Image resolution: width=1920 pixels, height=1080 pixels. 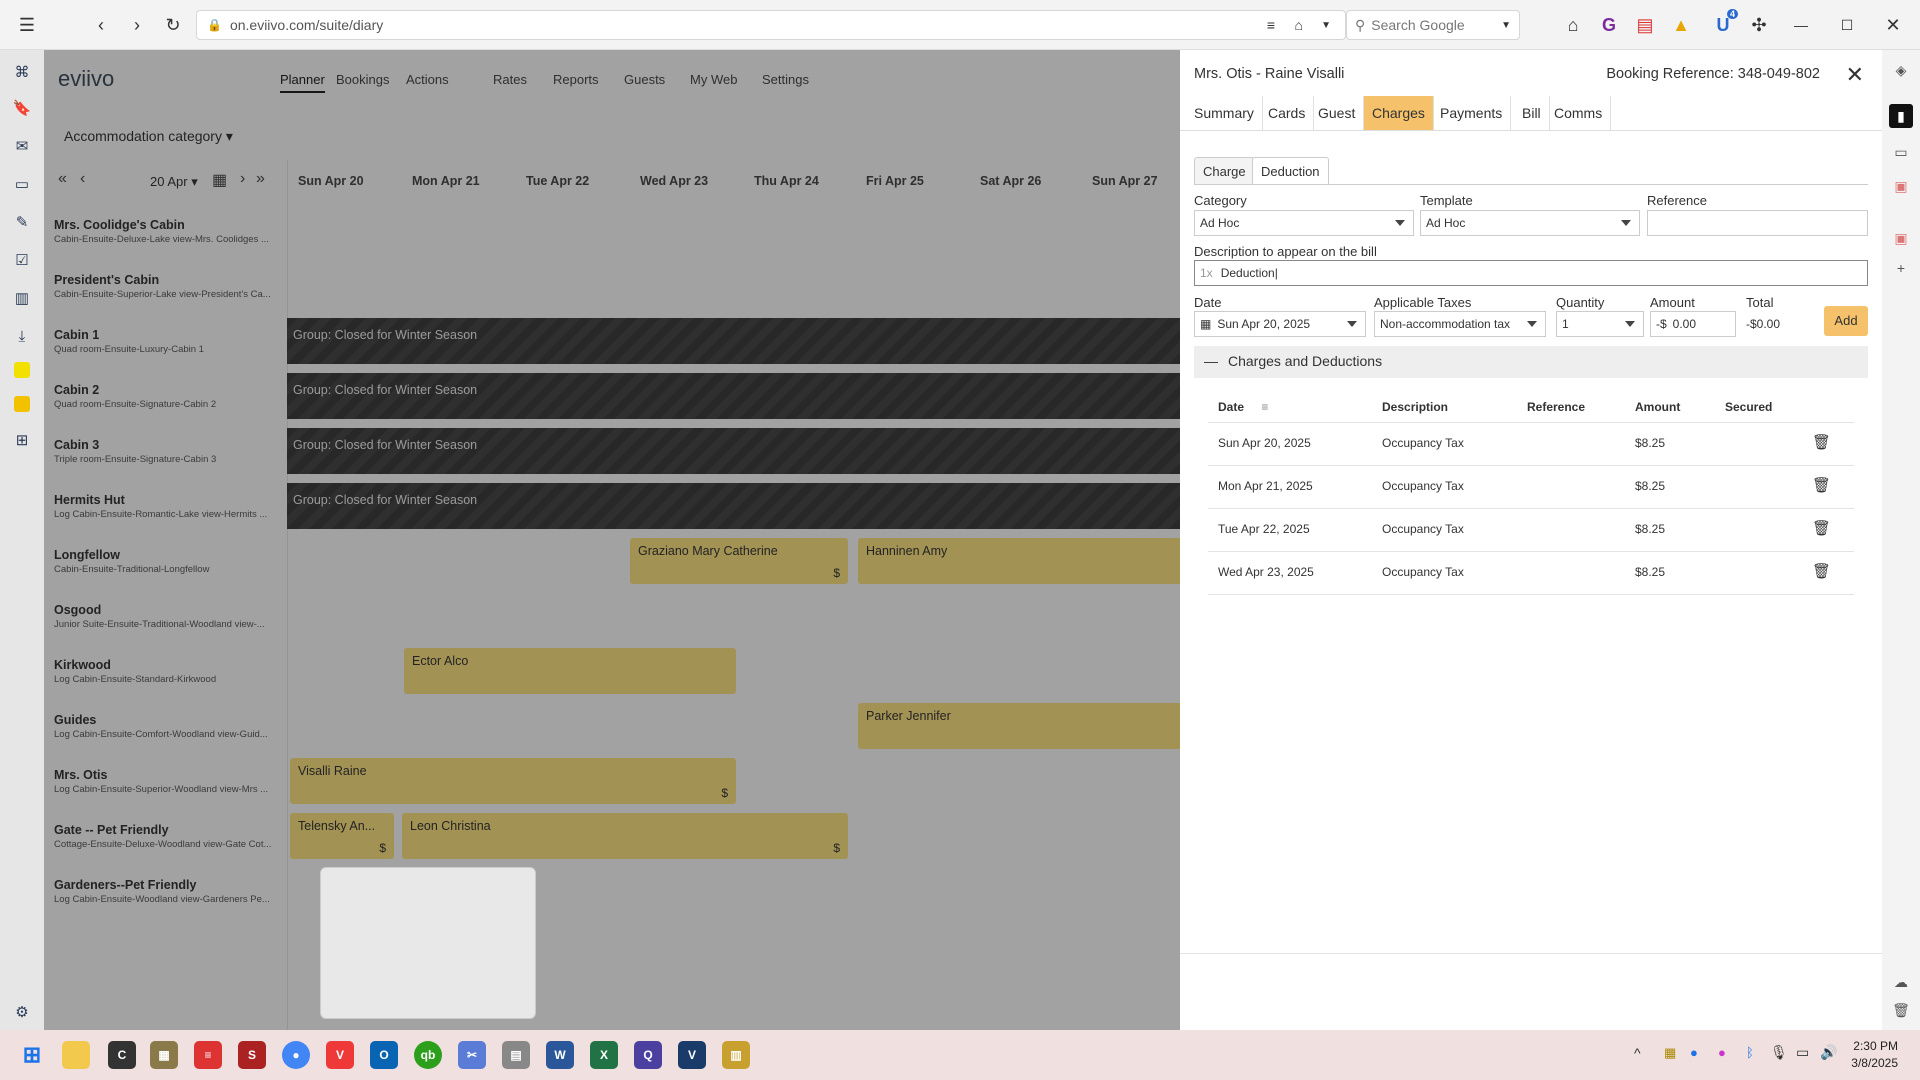 I want to click on app-icon: ✂, so click(x=472, y=1055).